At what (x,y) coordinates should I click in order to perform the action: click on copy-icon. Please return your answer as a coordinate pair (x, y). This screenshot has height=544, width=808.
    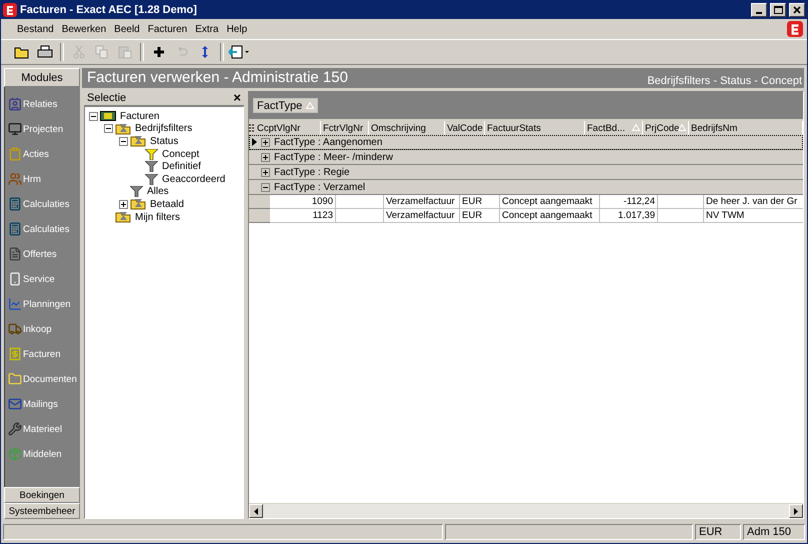
    Looking at the image, I should click on (102, 52).